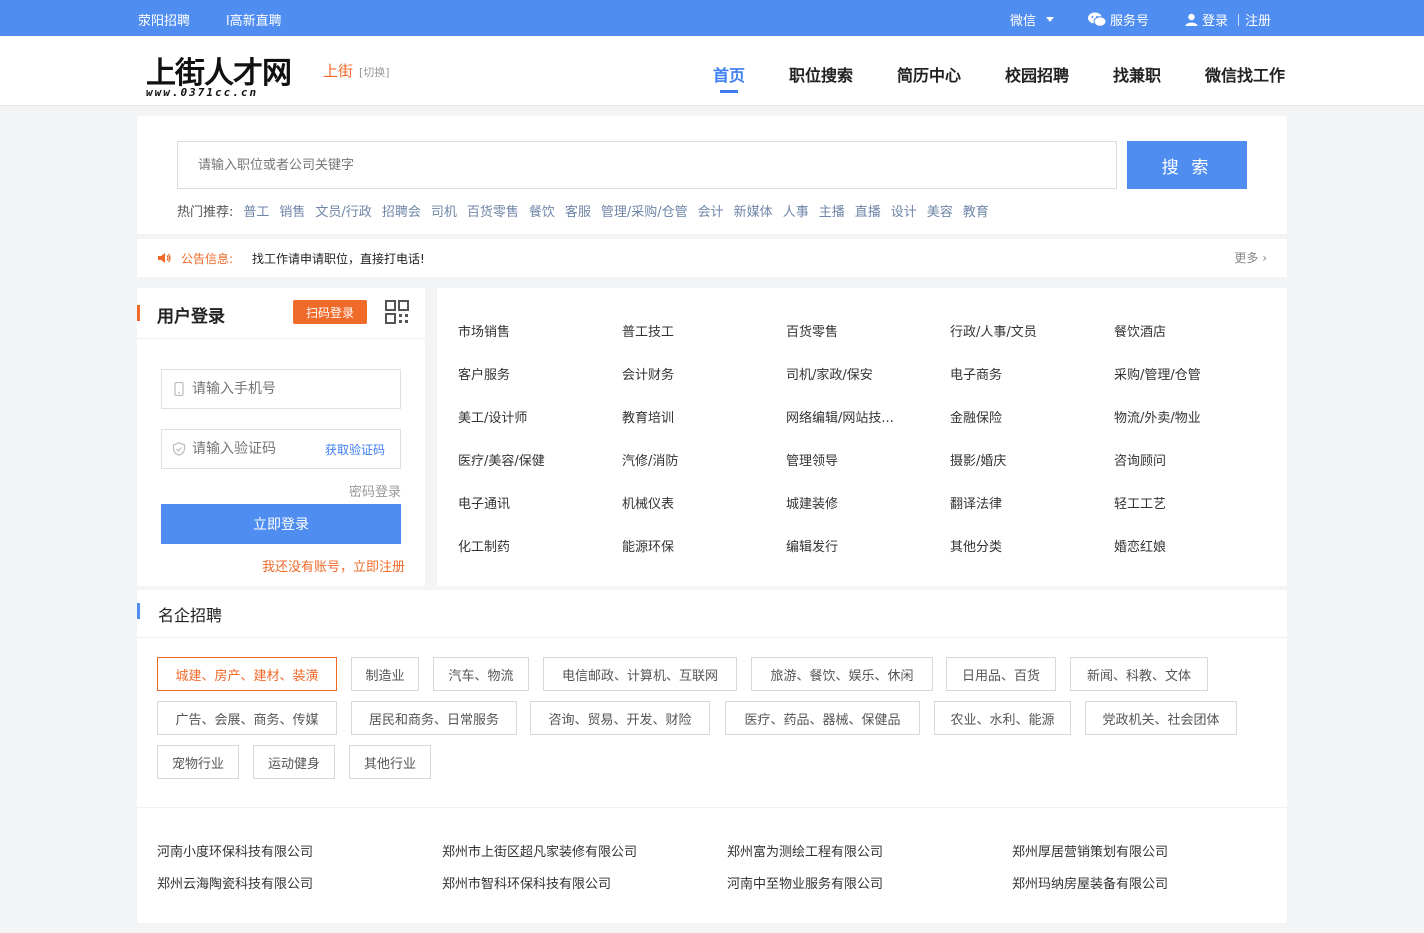 This screenshot has height=933, width=1424. Describe the element at coordinates (976, 212) in the screenshot. I see `hot-item: 教育` at that location.